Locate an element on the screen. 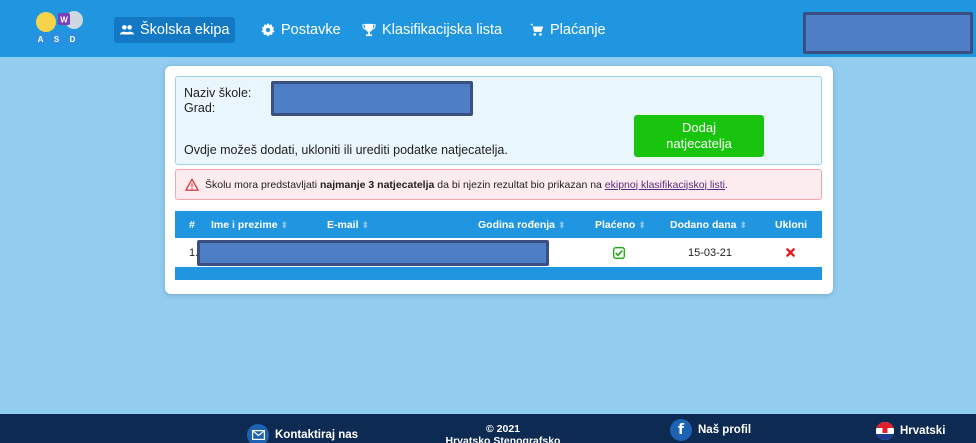 The width and height of the screenshot is (976, 443). alert-text-middle: da bi njezin rezultat bio prikazan na is located at coordinates (519, 184).